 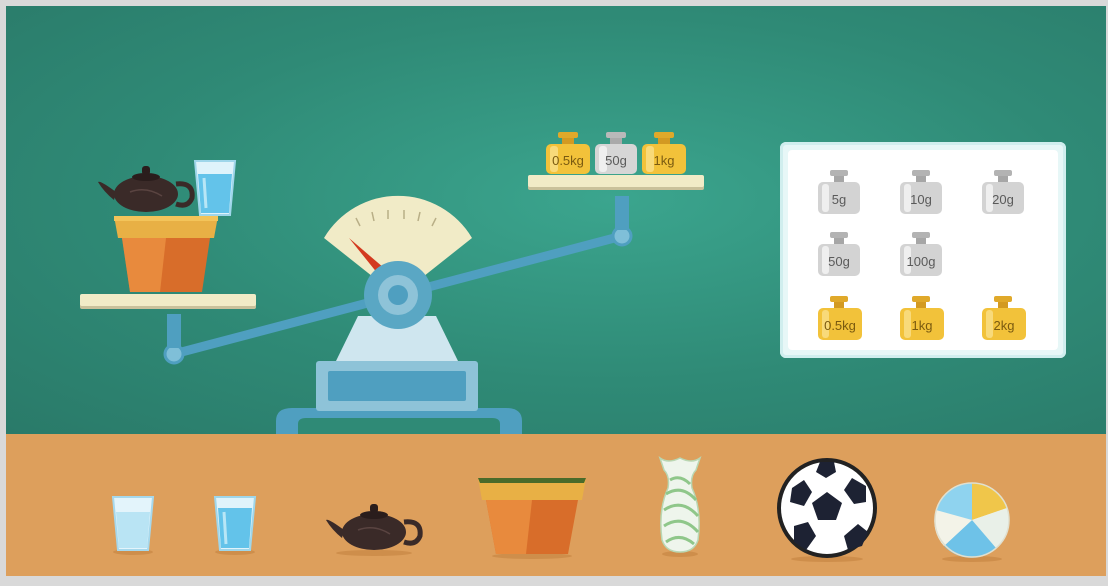 What do you see at coordinates (921, 261) in the screenshot?
I see `weight-label: 100g` at bounding box center [921, 261].